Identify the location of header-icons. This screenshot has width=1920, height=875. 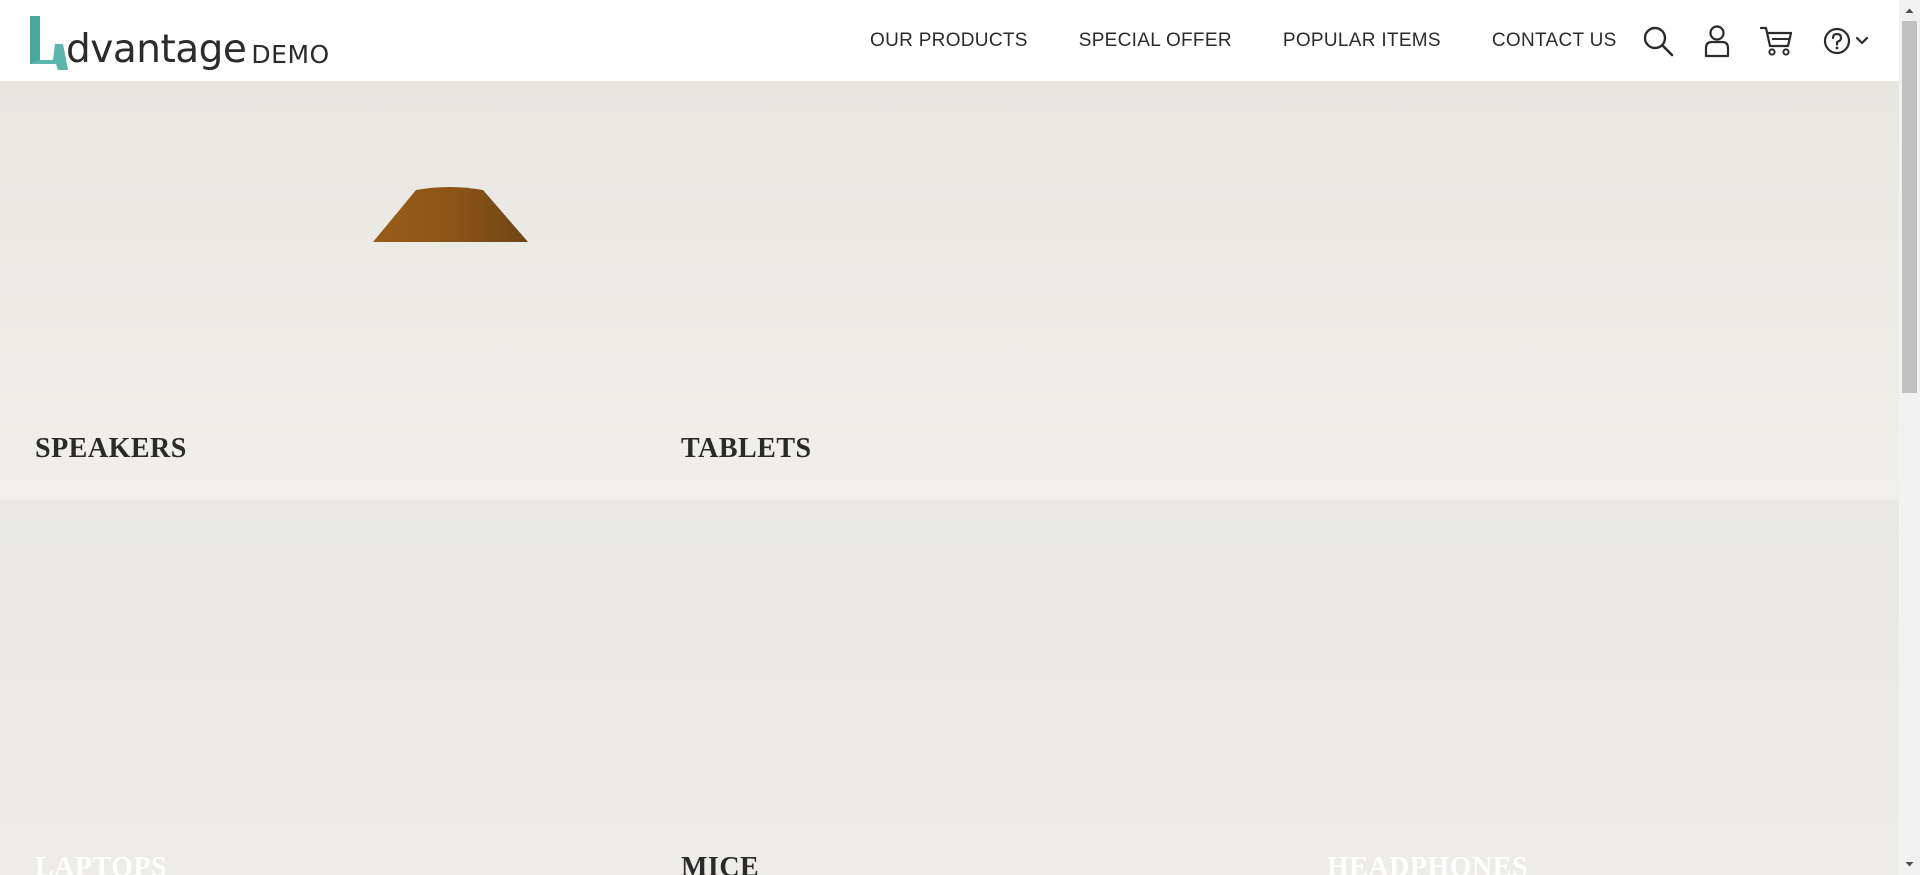
(1755, 40).